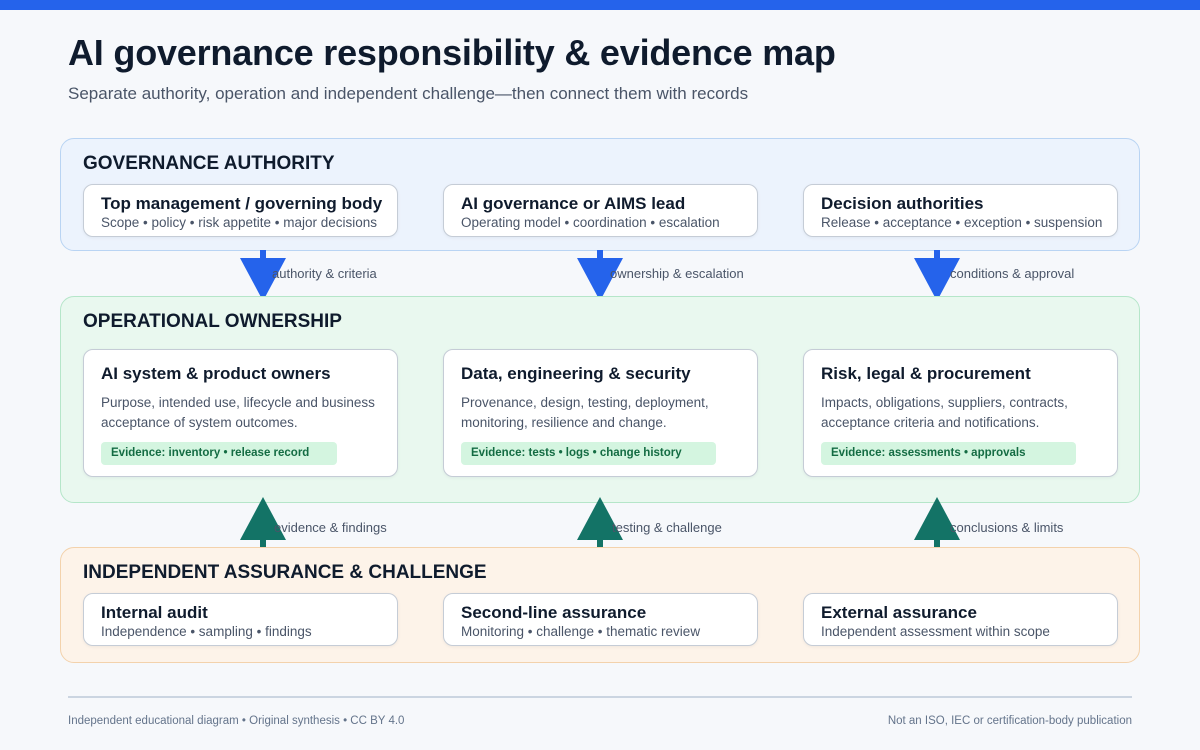  I want to click on connector-label: authority & criteria, so click(324, 273).